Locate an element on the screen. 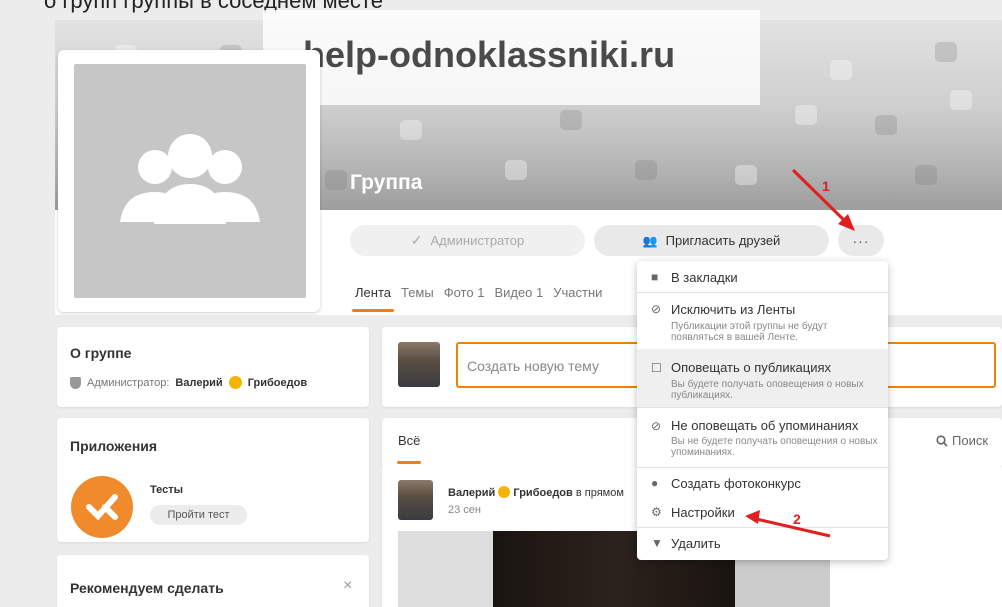 The height and width of the screenshot is (607, 1002). more-button: ··· is located at coordinates (861, 240).